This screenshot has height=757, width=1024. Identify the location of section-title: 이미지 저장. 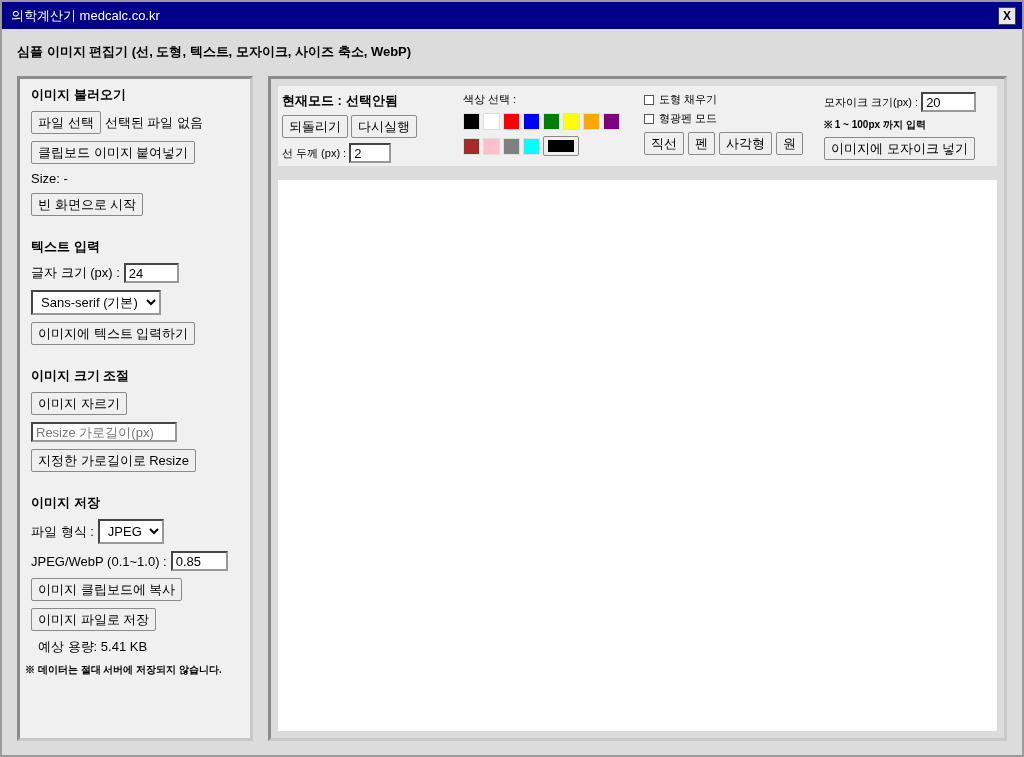
(65, 503).